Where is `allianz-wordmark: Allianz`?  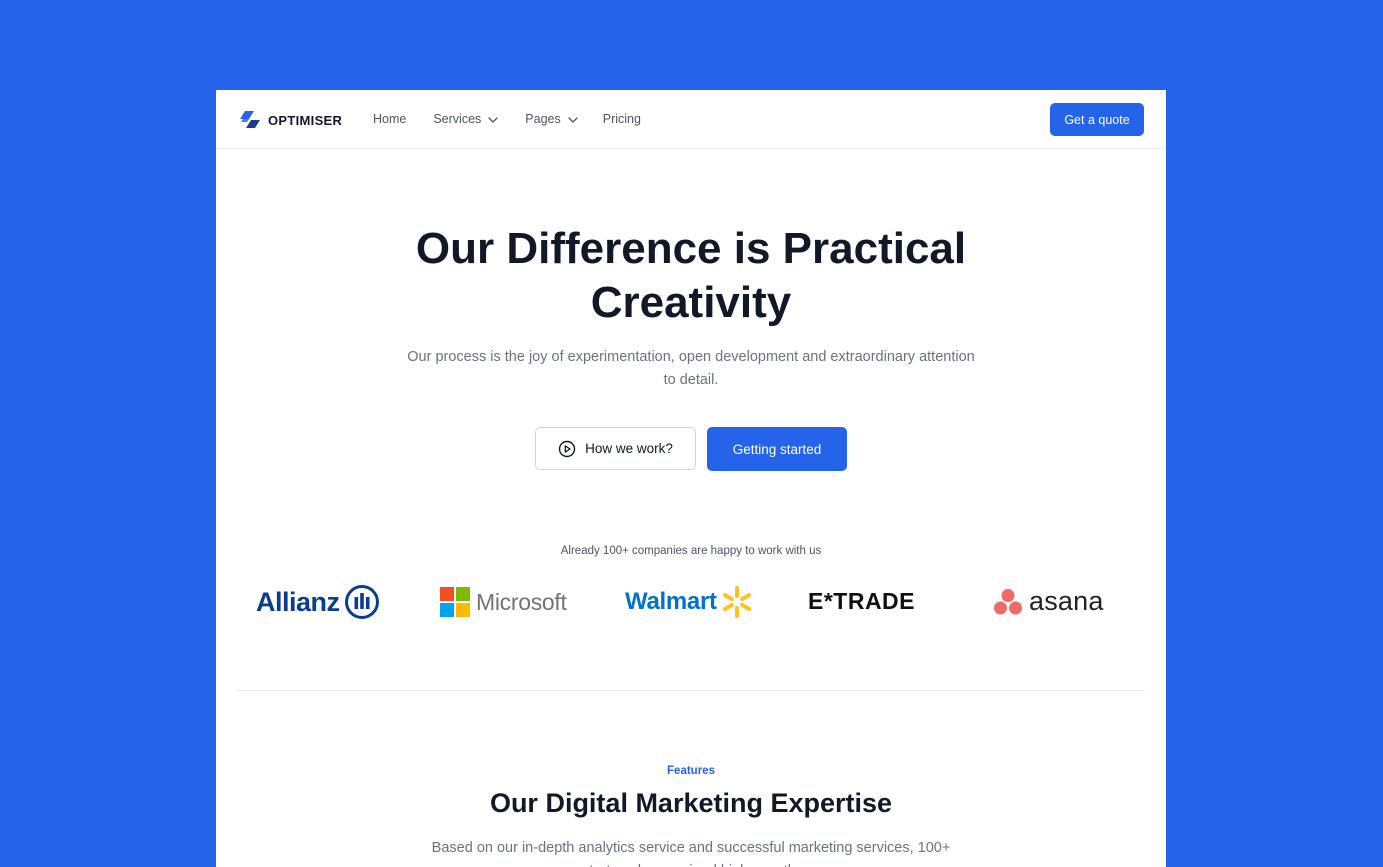 allianz-wordmark: Allianz is located at coordinates (298, 601).